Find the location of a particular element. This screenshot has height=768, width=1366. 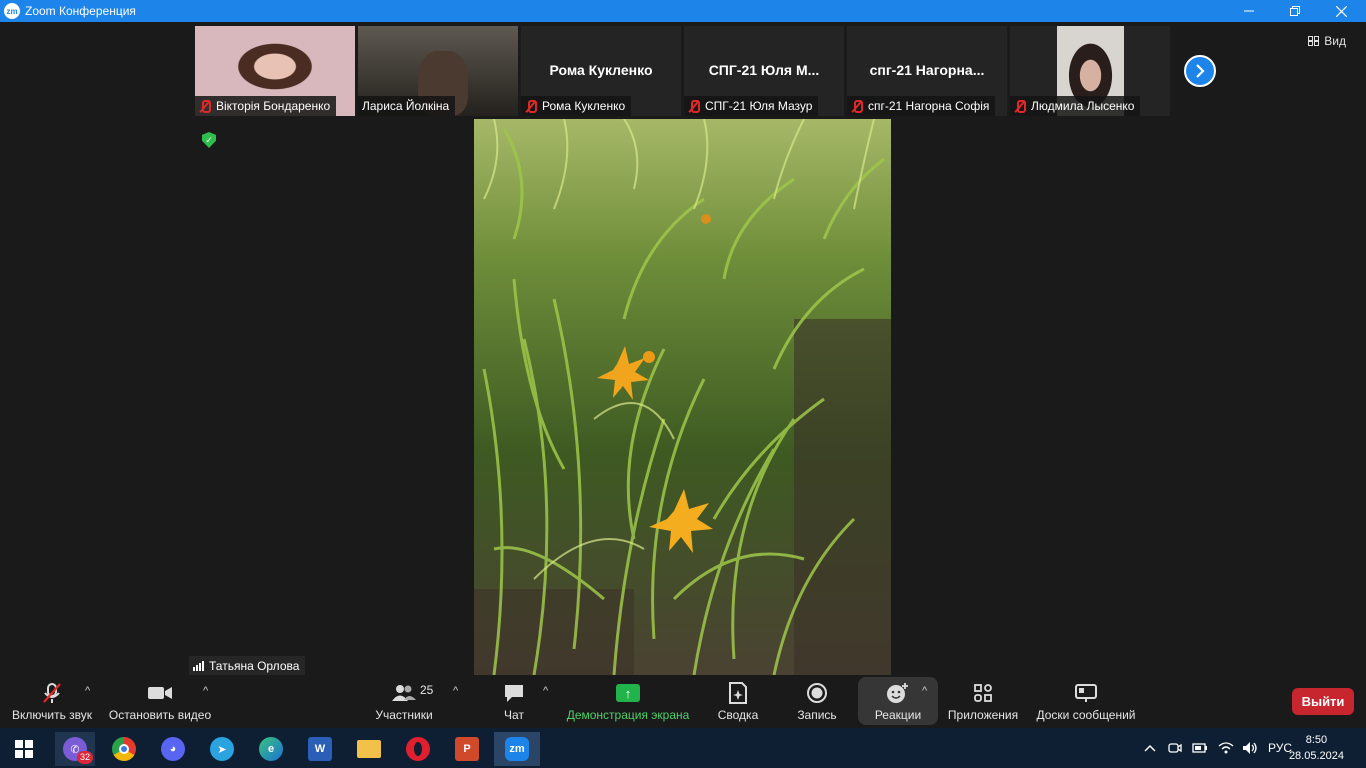

taskbar-discord: ◕ is located at coordinates (173, 749).